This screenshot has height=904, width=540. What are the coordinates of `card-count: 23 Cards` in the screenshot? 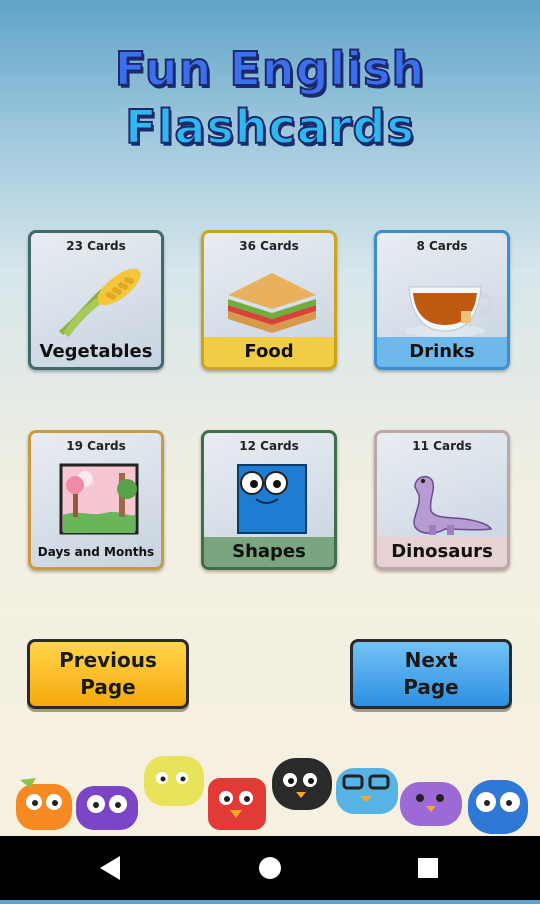 It's located at (96, 246).